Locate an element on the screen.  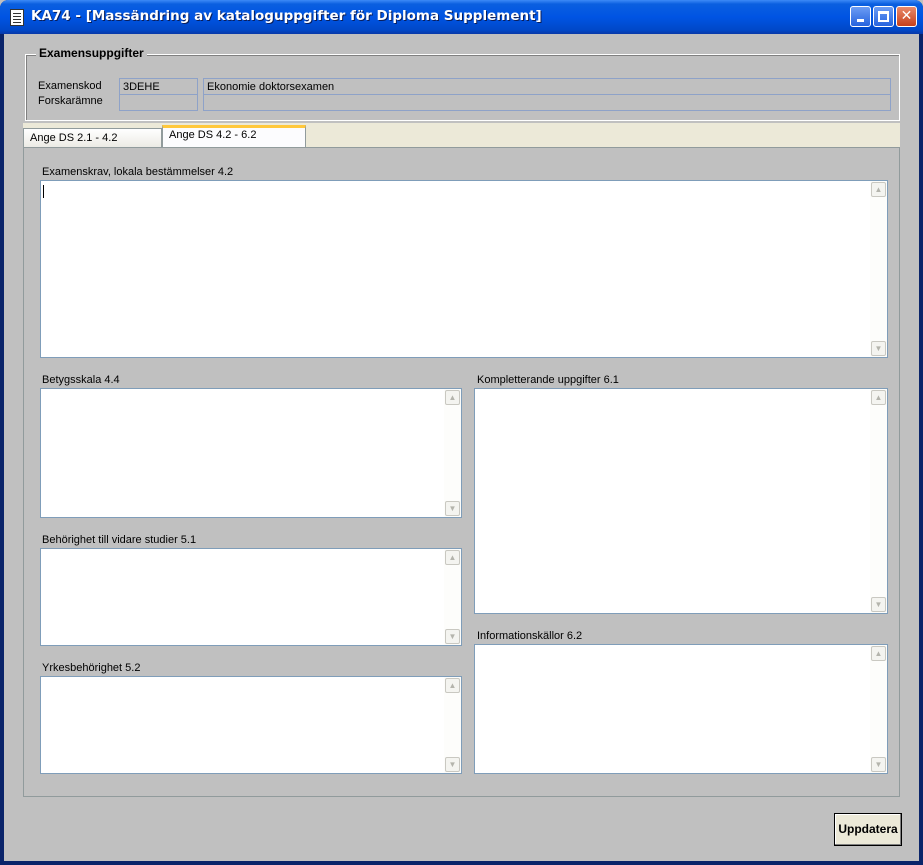
informationskallor-scrollbar: ▲ ▼ is located at coordinates (878, 709).